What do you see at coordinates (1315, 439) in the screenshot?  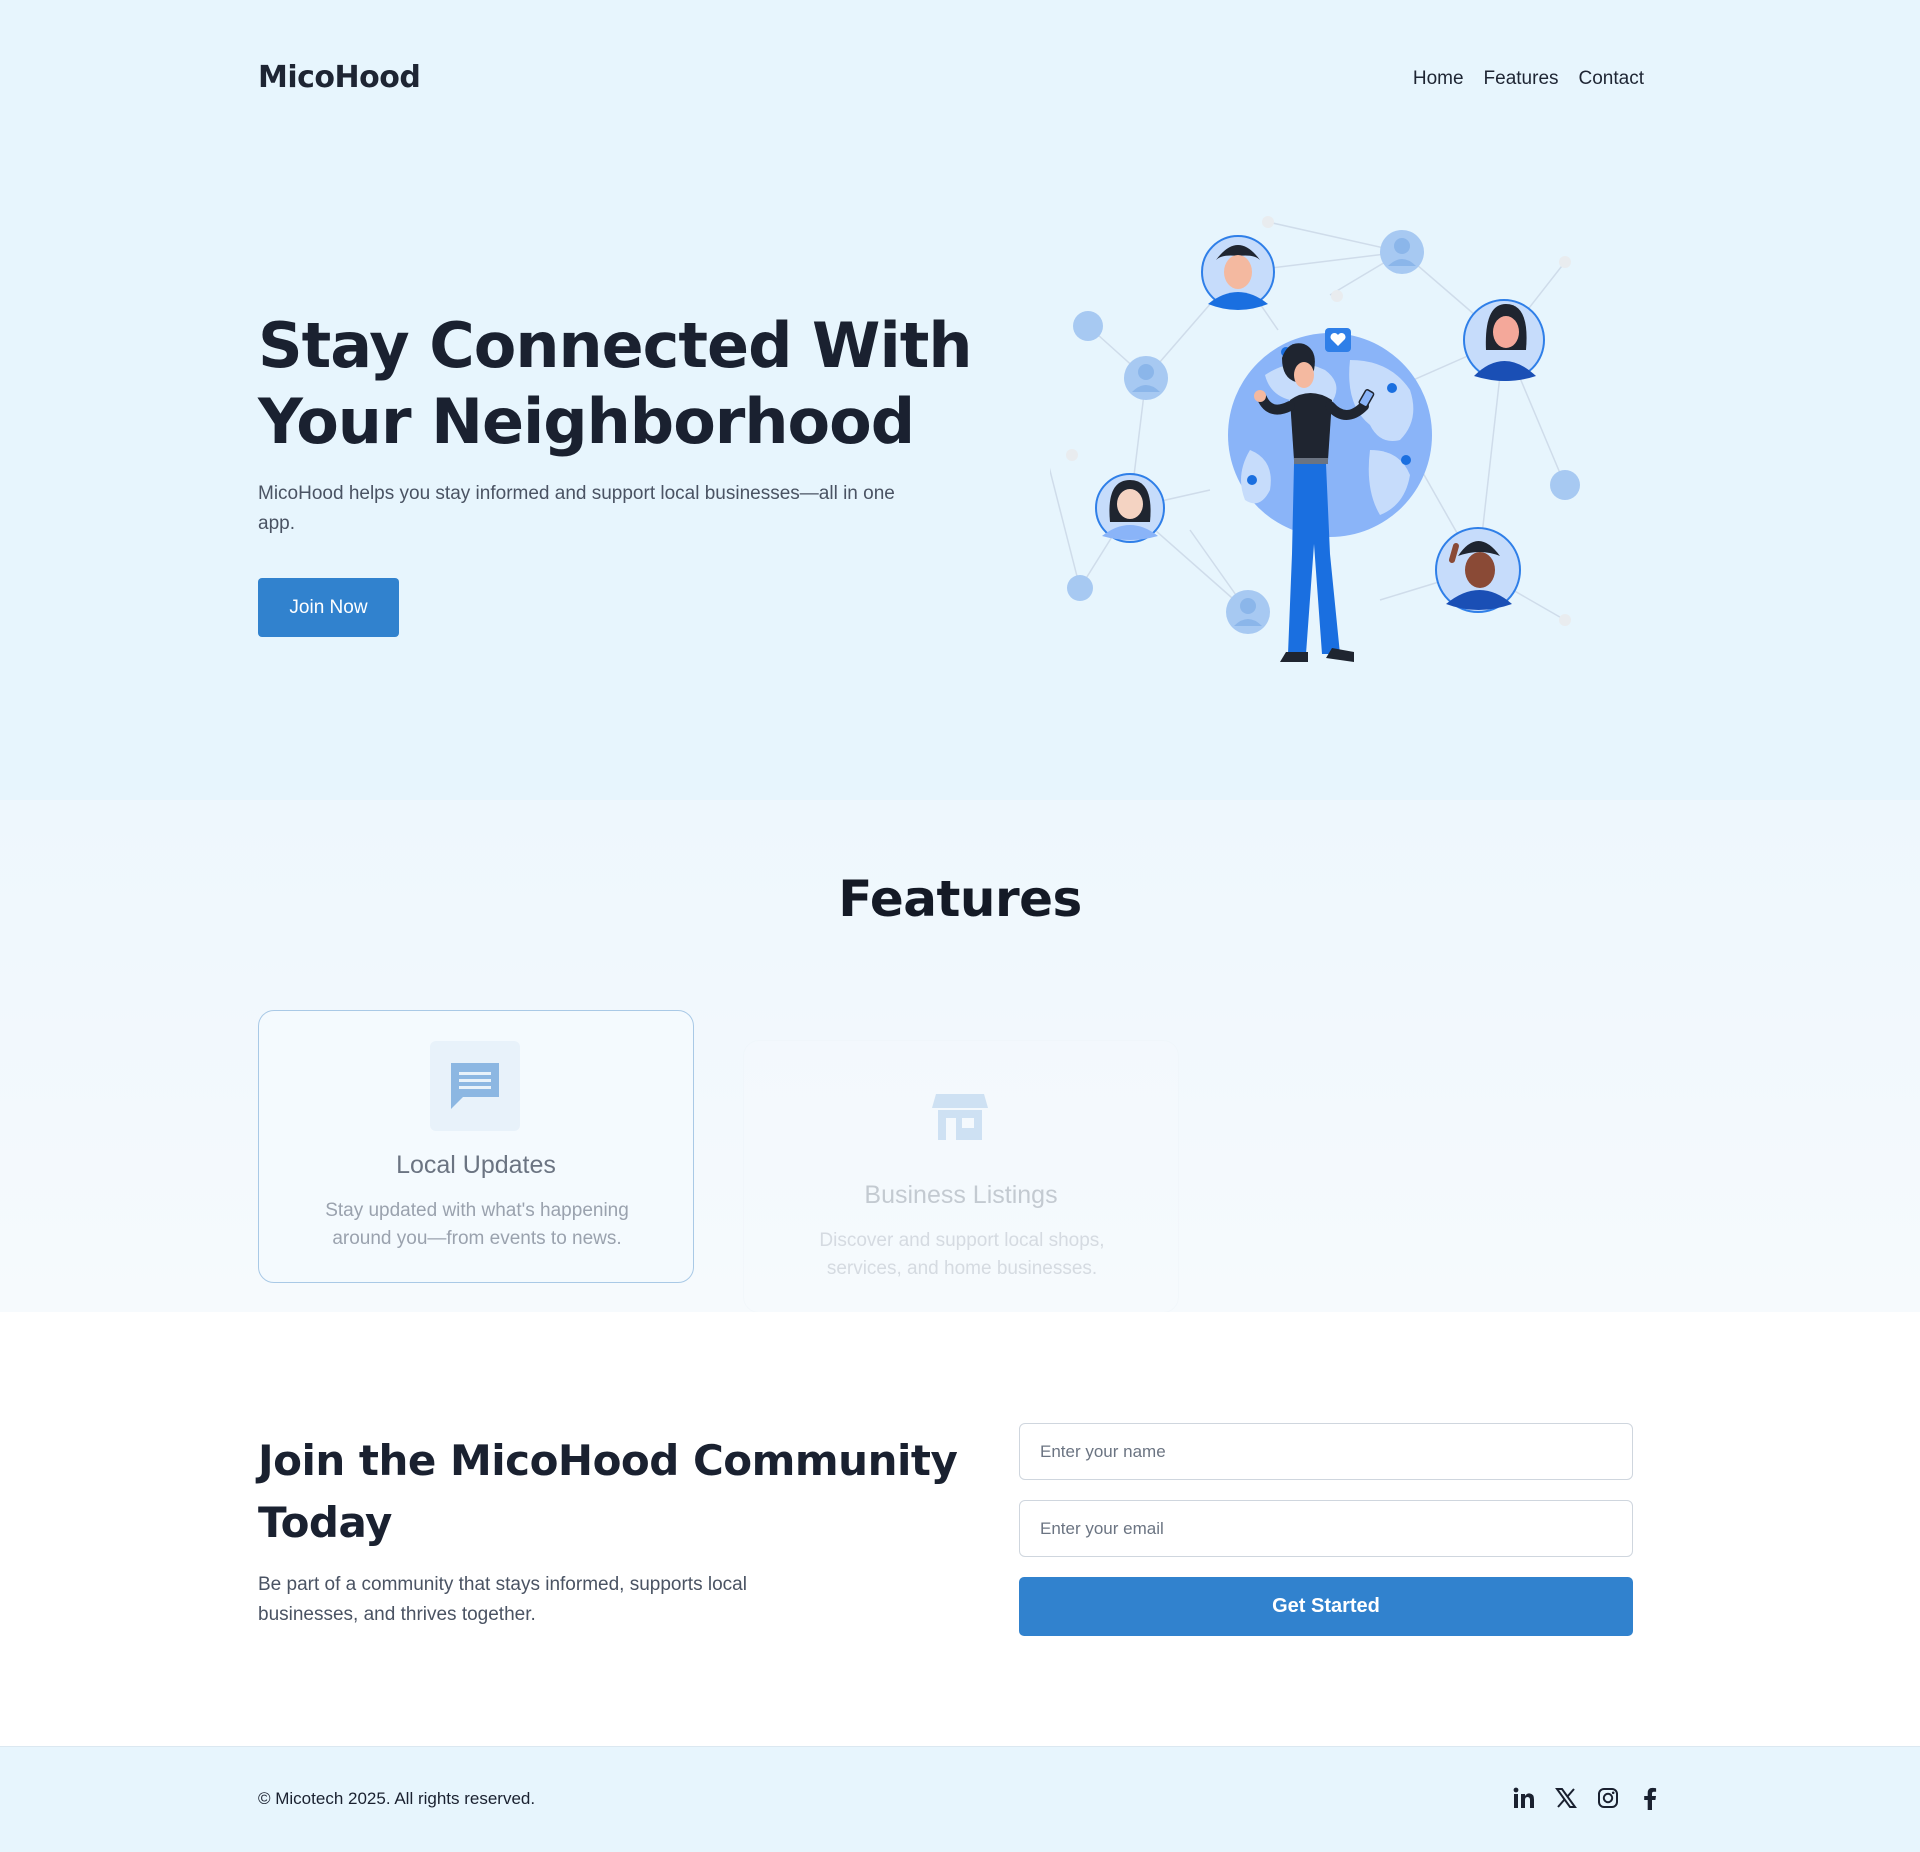 I see `community-network-illustration` at bounding box center [1315, 439].